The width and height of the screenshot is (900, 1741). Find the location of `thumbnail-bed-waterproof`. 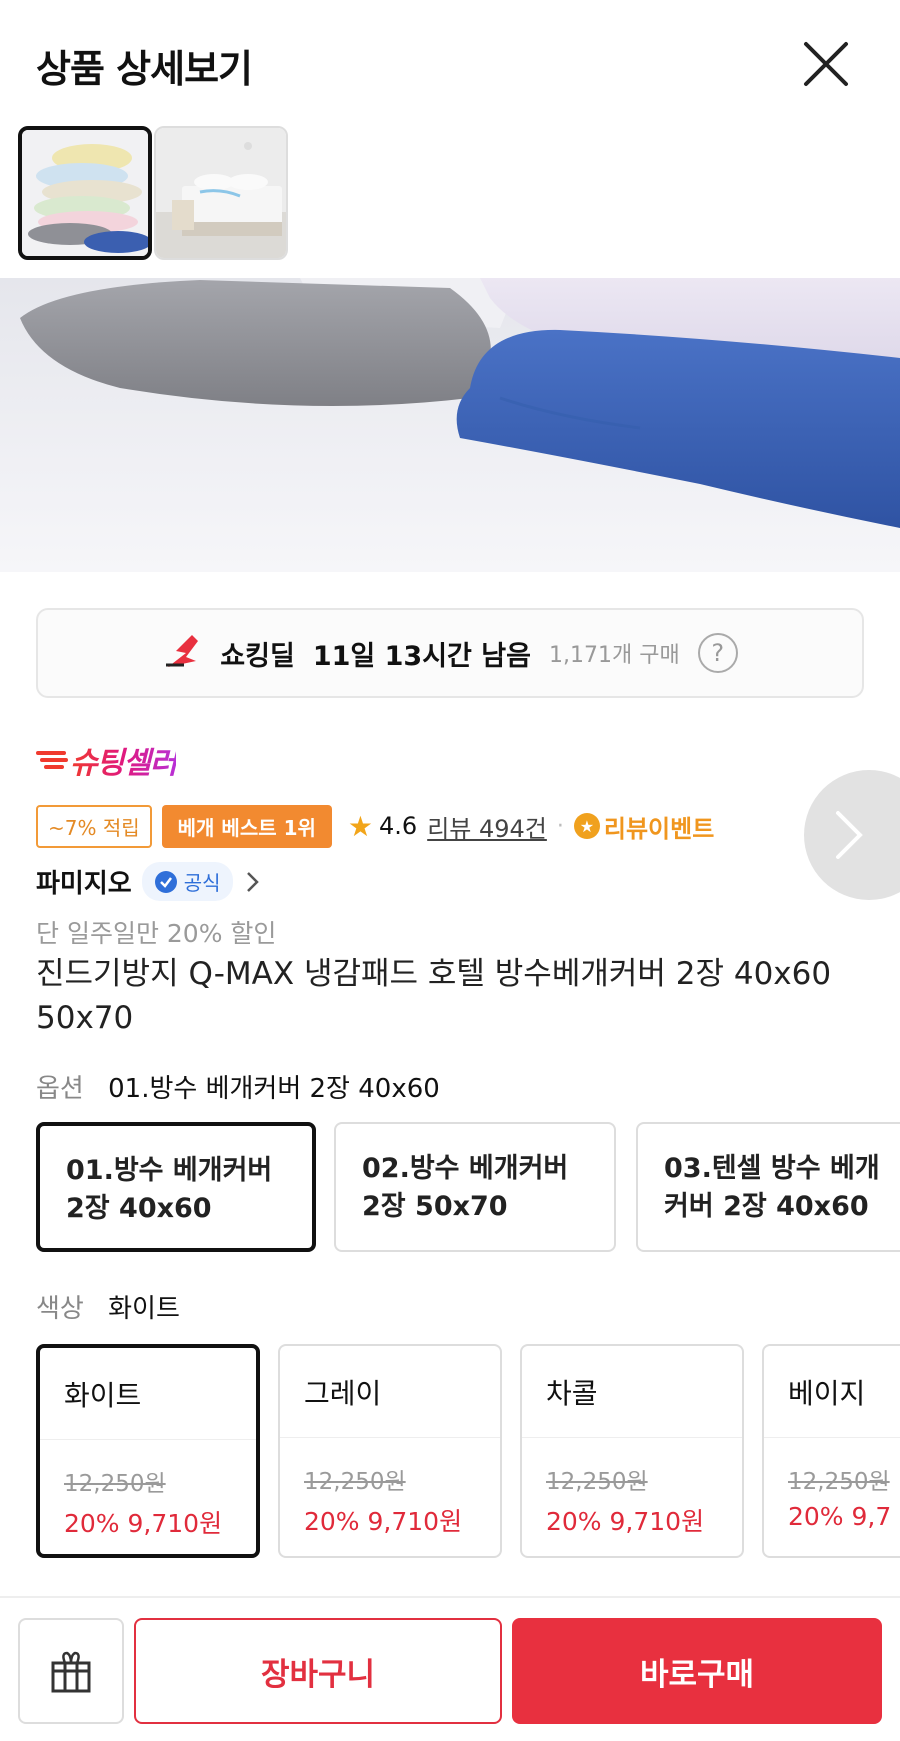

thumbnail-bed-waterproof is located at coordinates (221, 193).